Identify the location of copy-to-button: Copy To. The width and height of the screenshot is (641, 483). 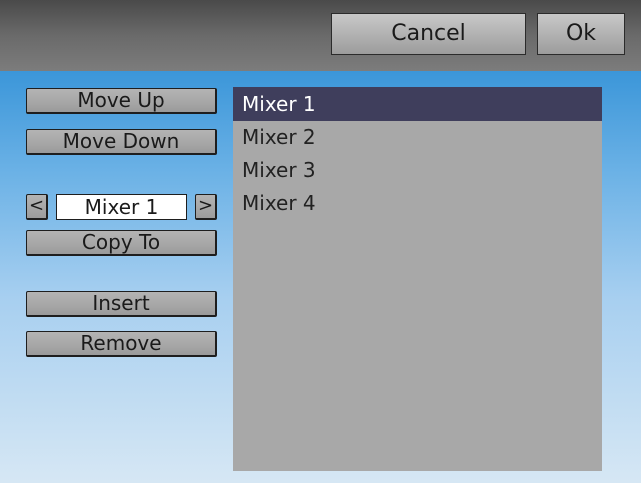
(121, 243).